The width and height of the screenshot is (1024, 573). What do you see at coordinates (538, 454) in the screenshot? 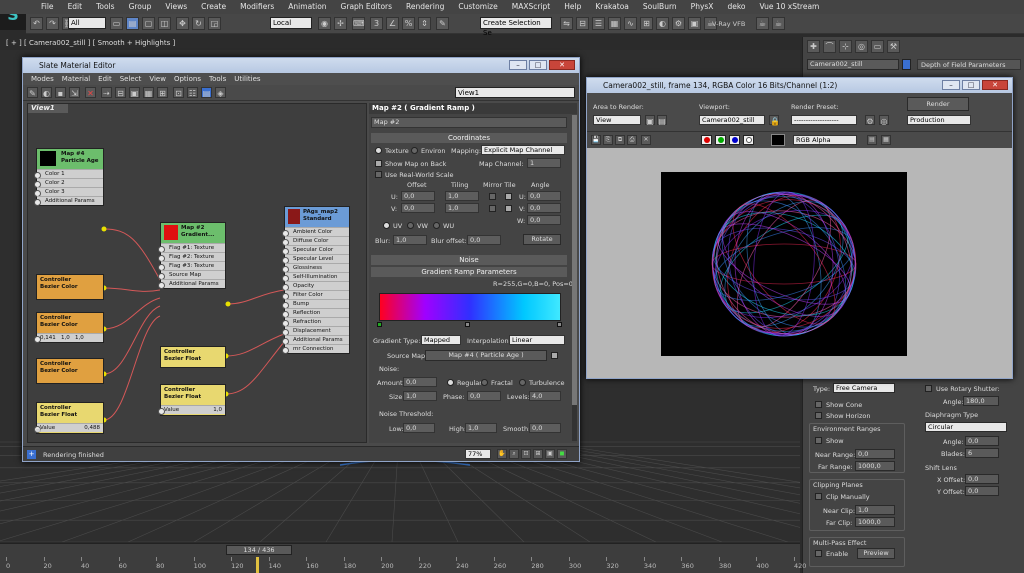
I see `zoom-extents-icon: ⊞` at bounding box center [538, 454].